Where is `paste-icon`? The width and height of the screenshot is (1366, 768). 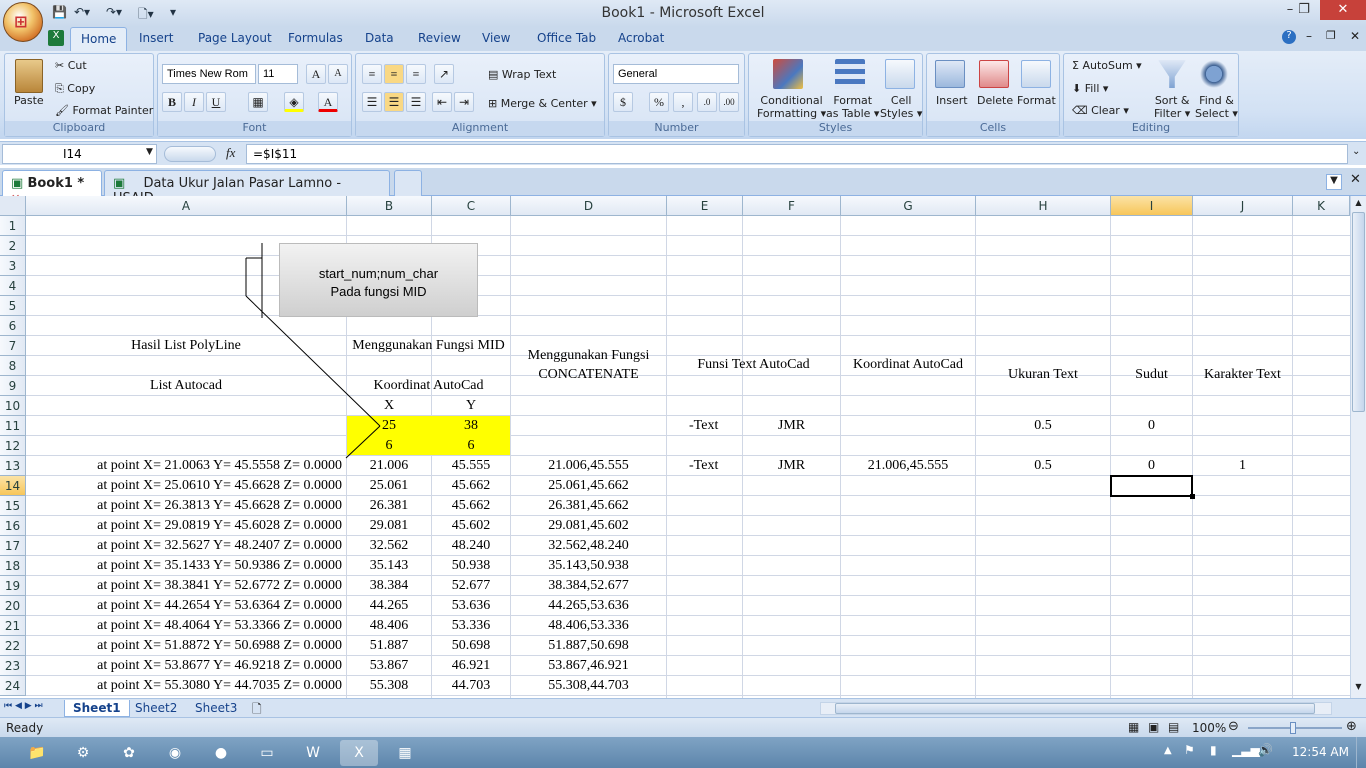 paste-icon is located at coordinates (29, 76).